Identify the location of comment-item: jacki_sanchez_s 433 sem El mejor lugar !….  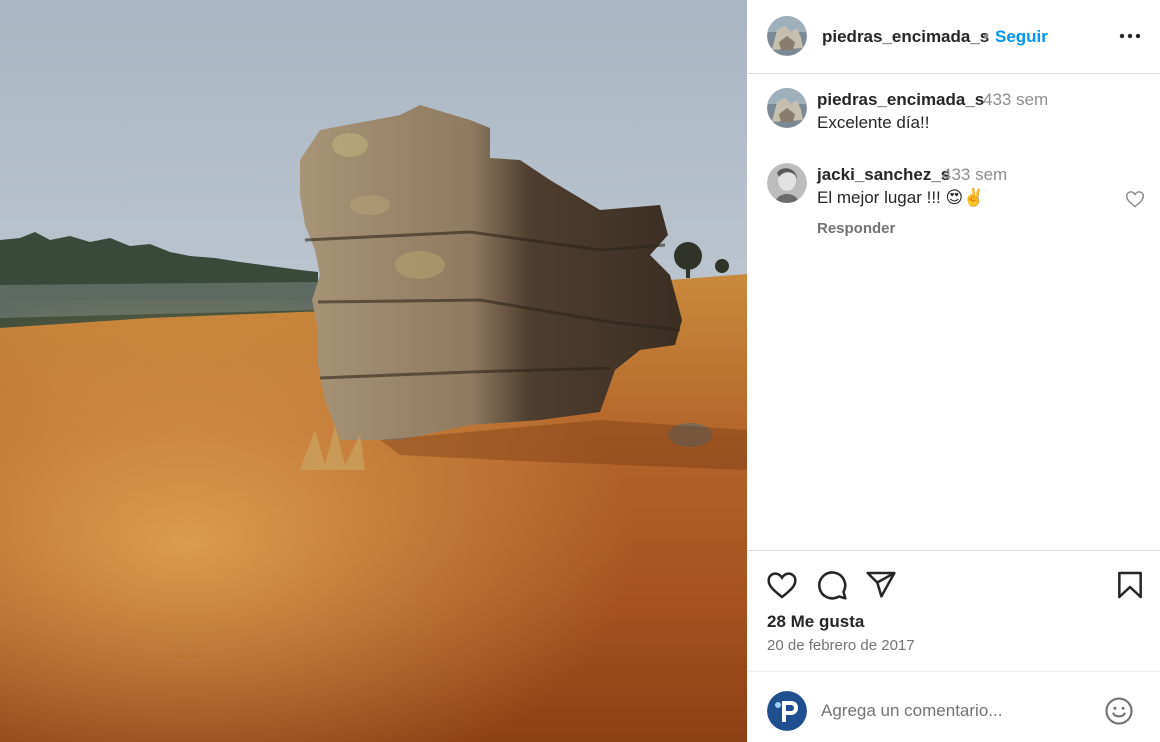
(953, 203).